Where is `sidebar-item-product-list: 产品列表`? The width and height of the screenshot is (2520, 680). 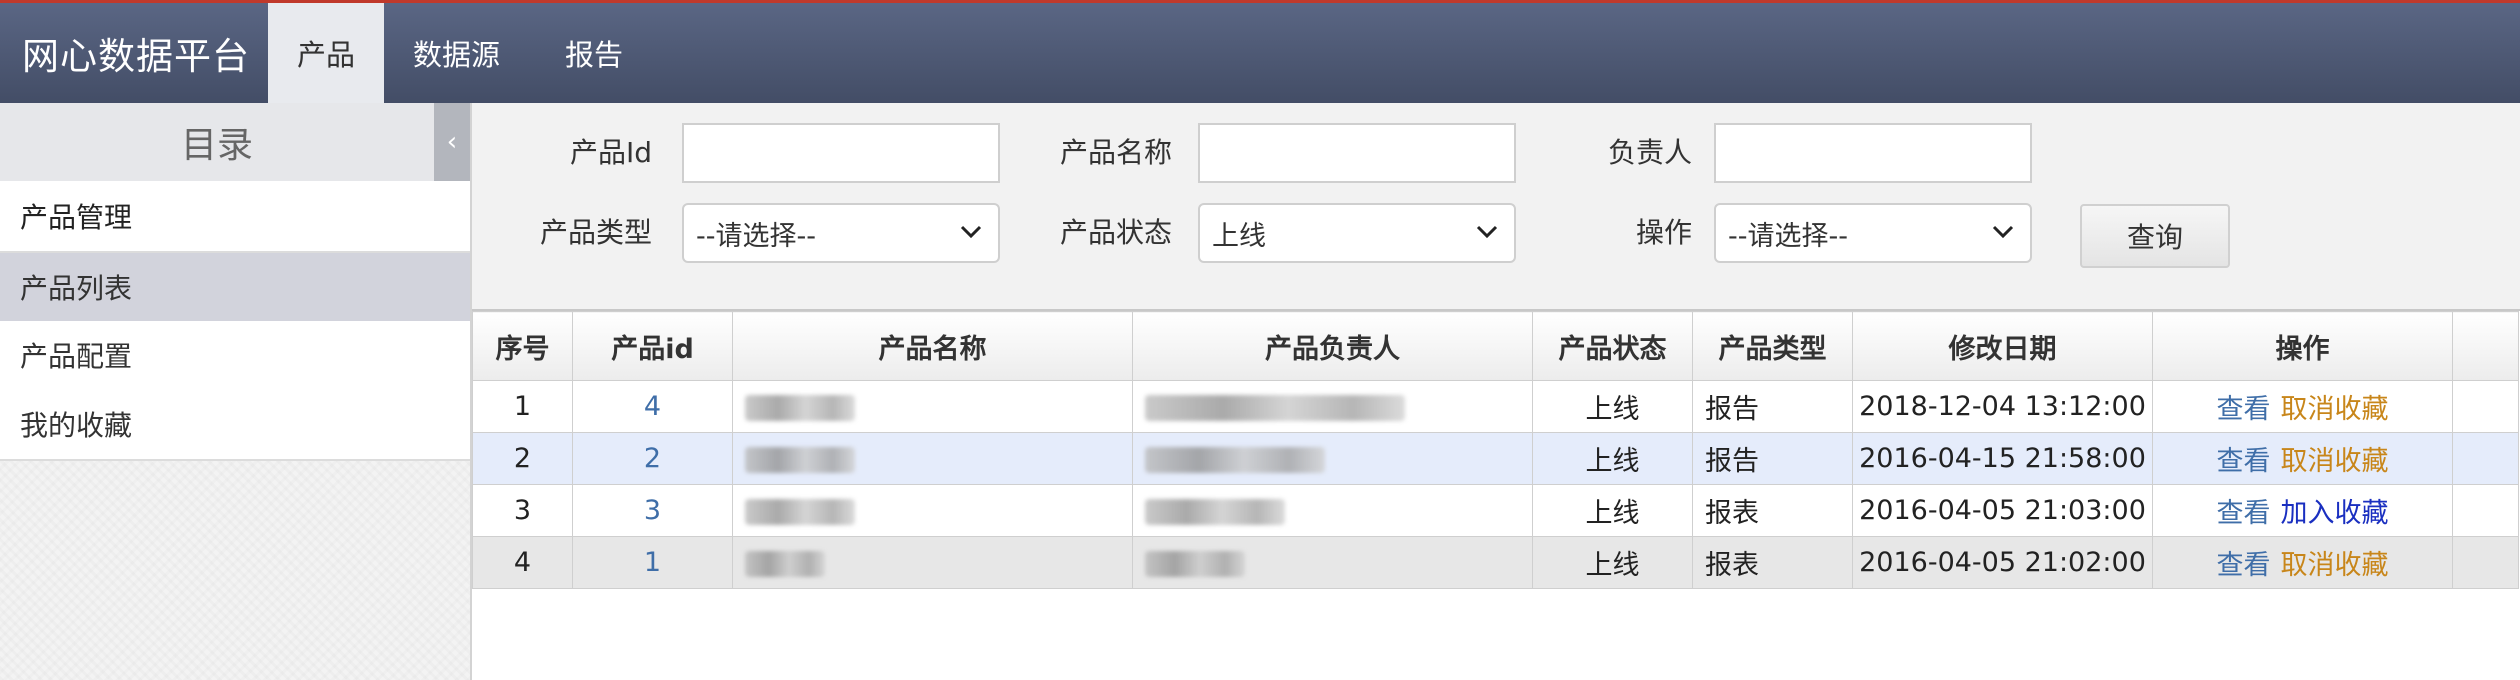 sidebar-item-product-list: 产品列表 is located at coordinates (235, 287).